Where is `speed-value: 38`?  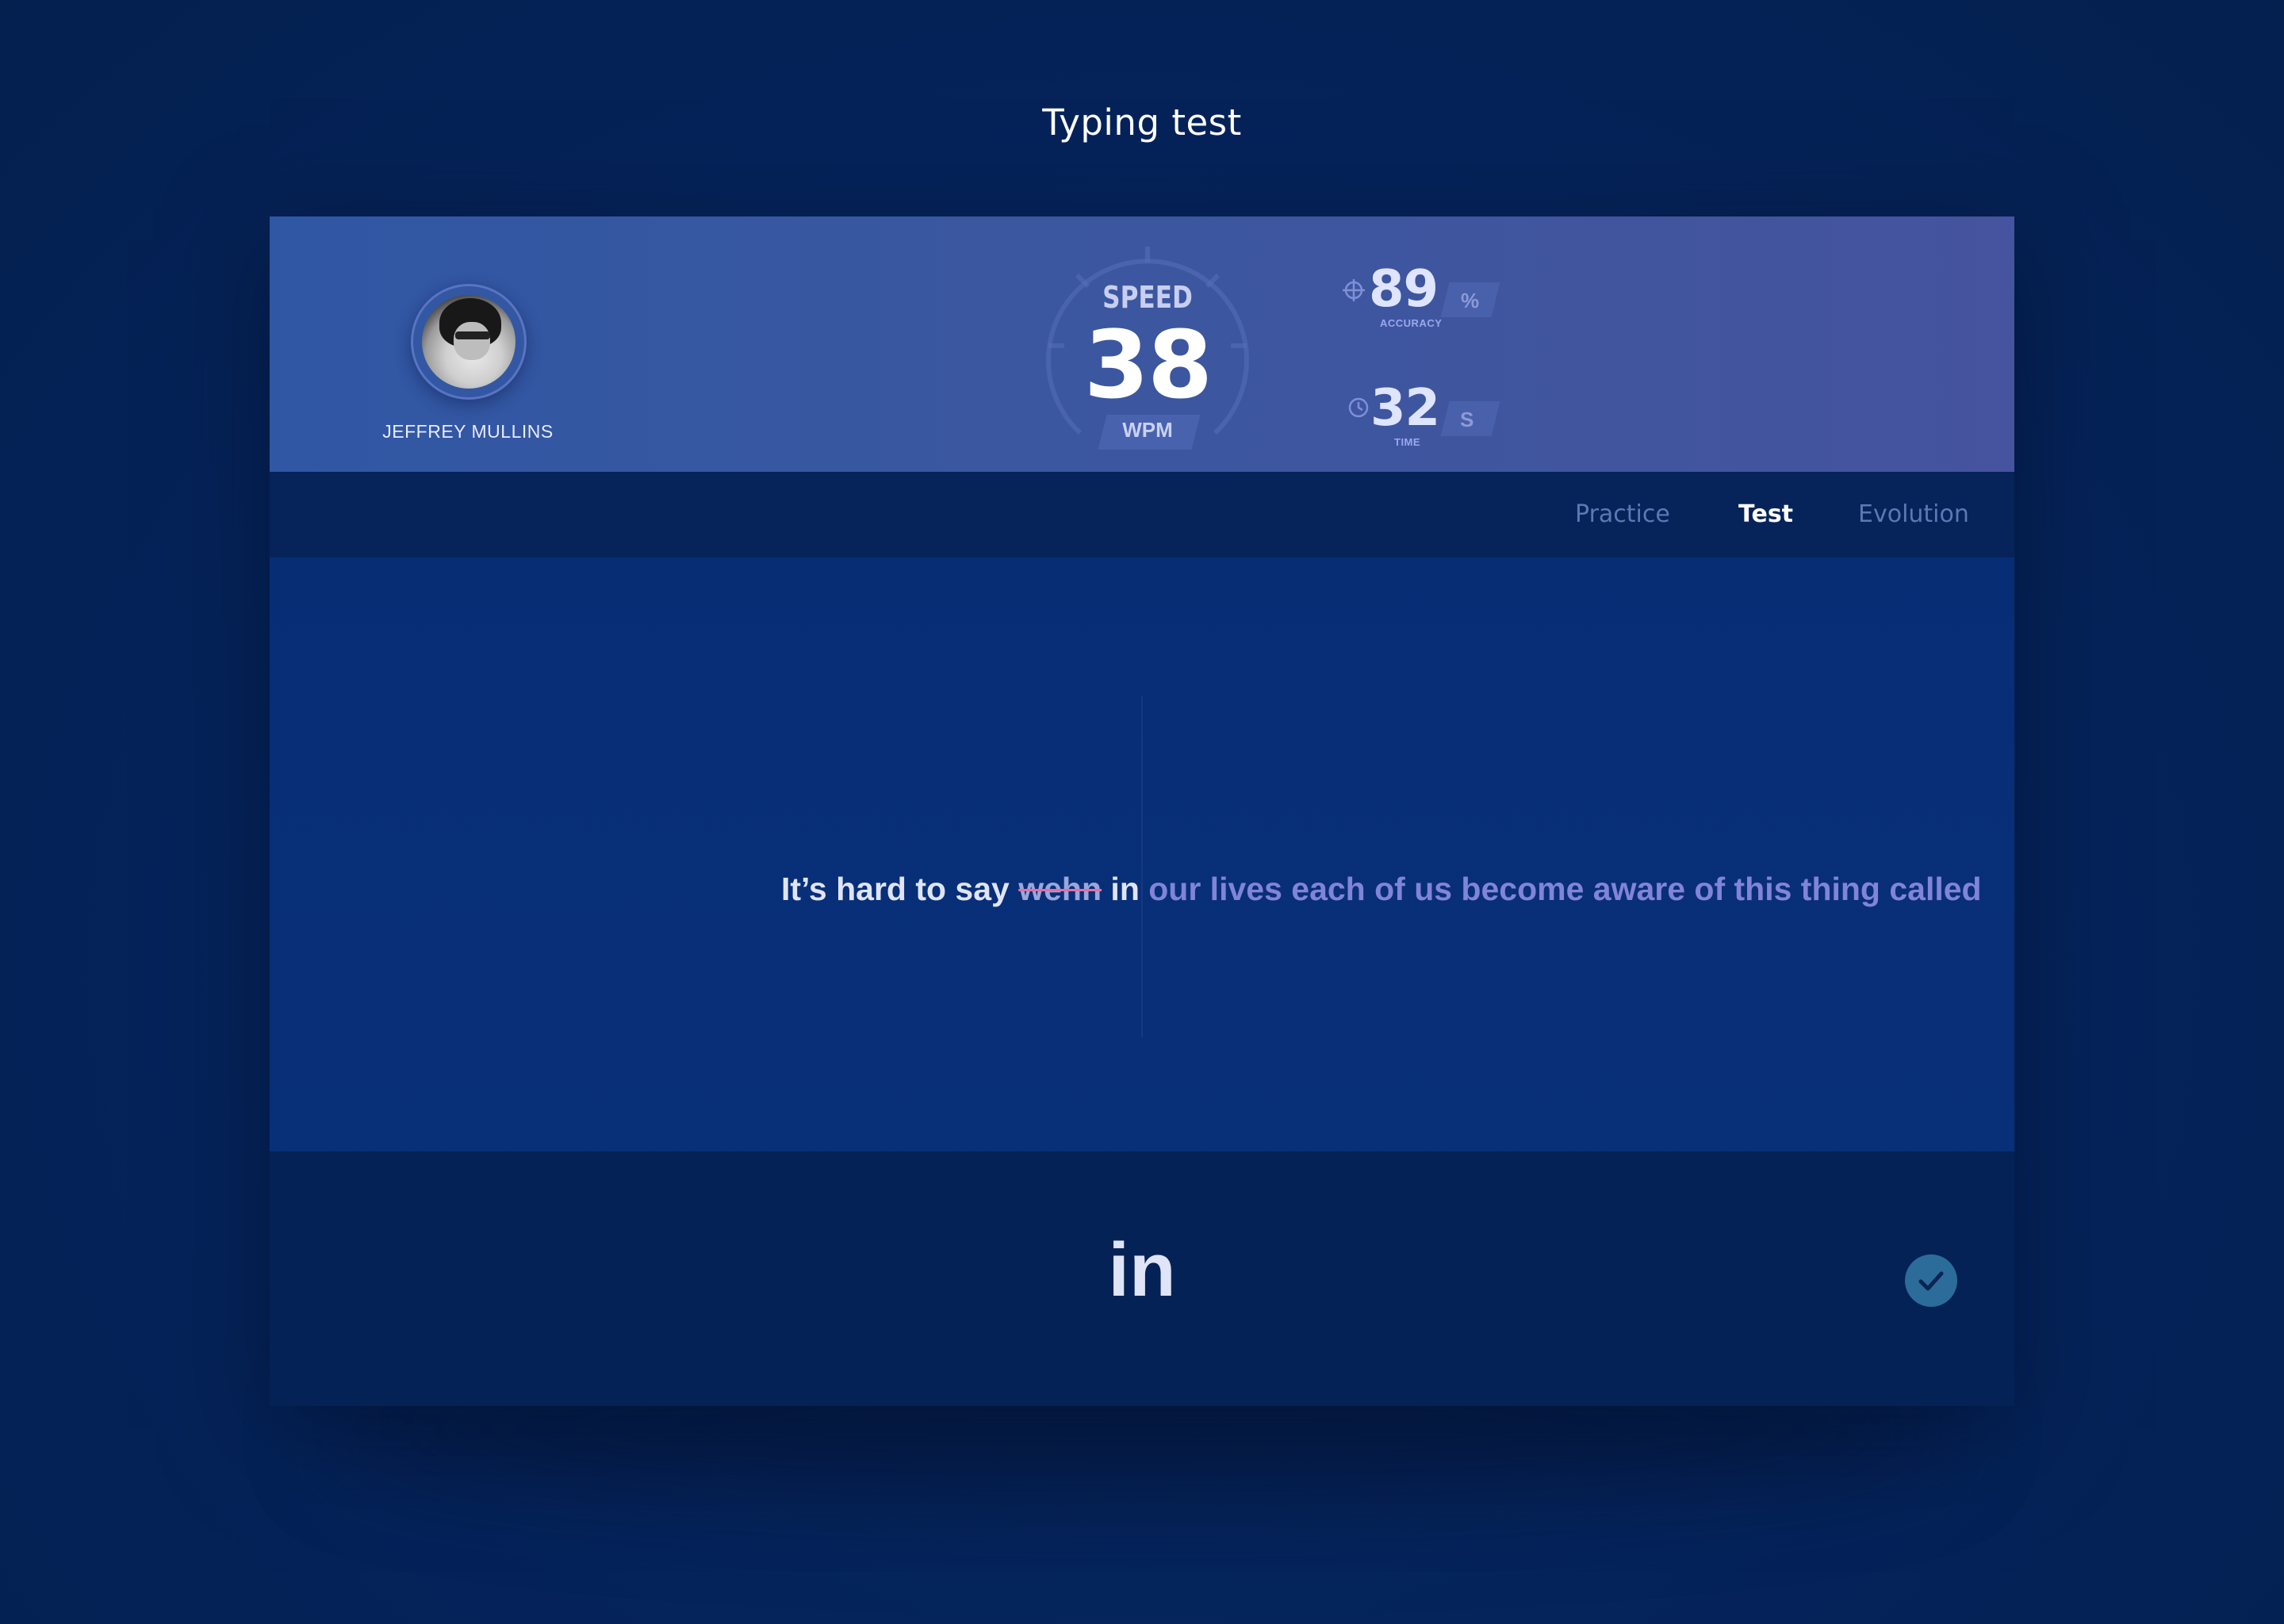 speed-value: 38 is located at coordinates (1148, 364).